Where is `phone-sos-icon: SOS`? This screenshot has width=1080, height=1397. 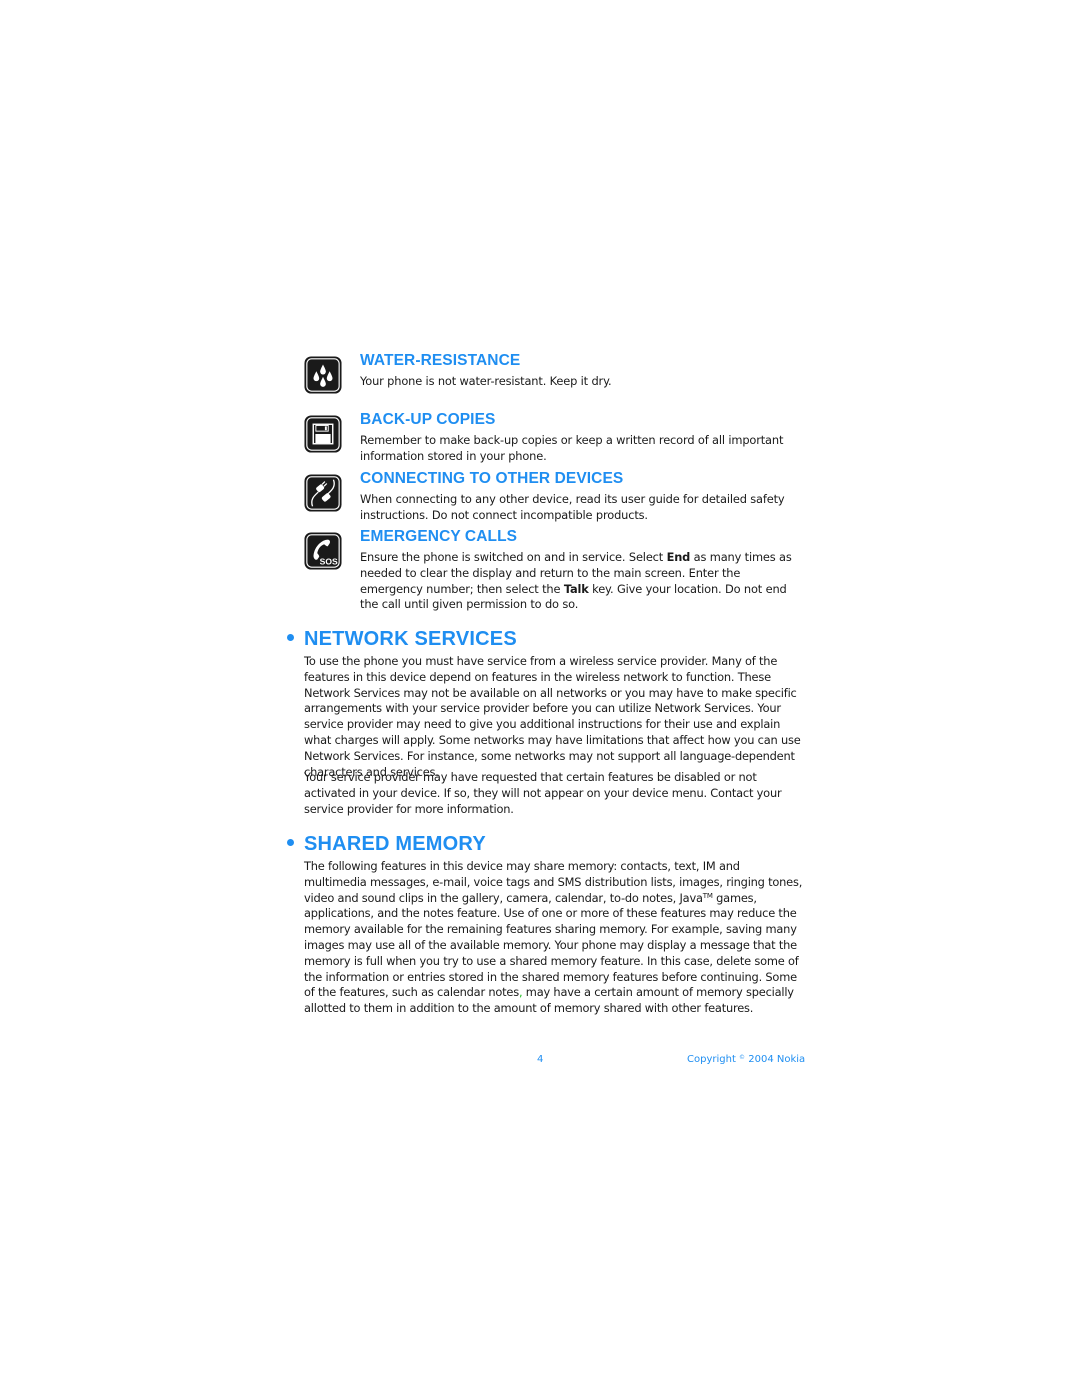
phone-sos-icon: SOS is located at coordinates (323, 551).